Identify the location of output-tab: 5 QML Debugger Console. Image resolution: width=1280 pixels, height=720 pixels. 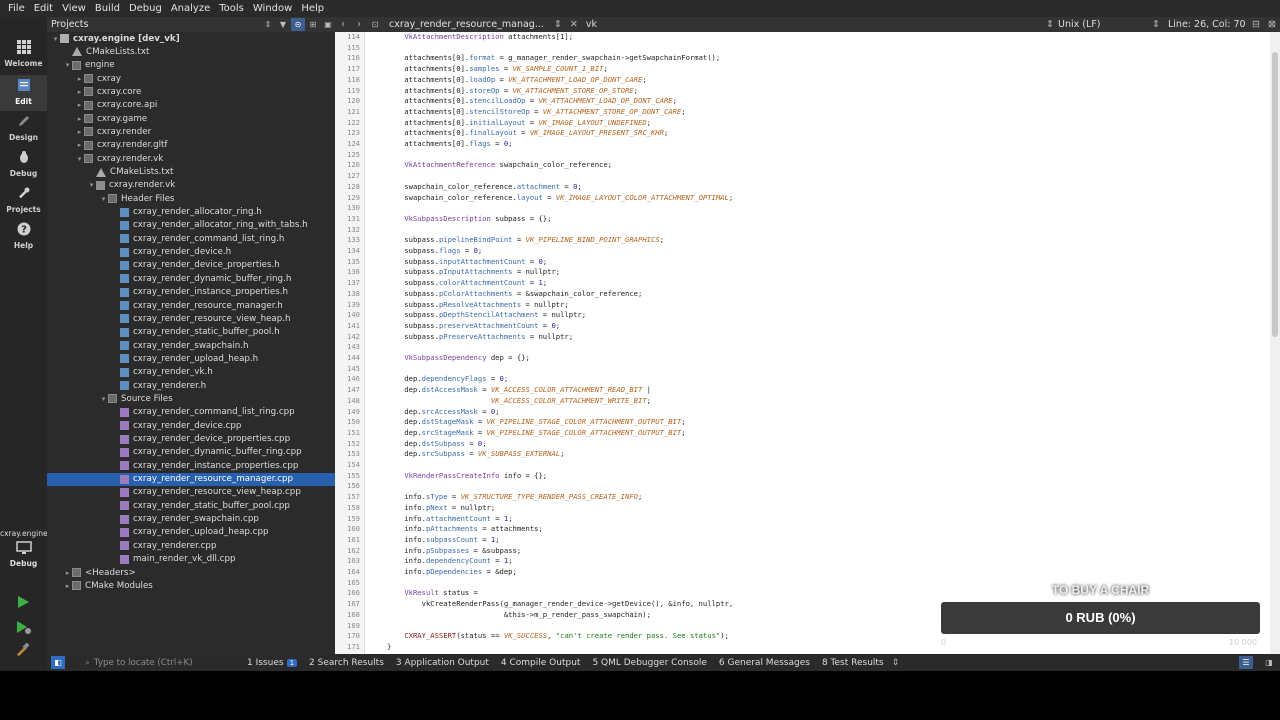
(649, 663).